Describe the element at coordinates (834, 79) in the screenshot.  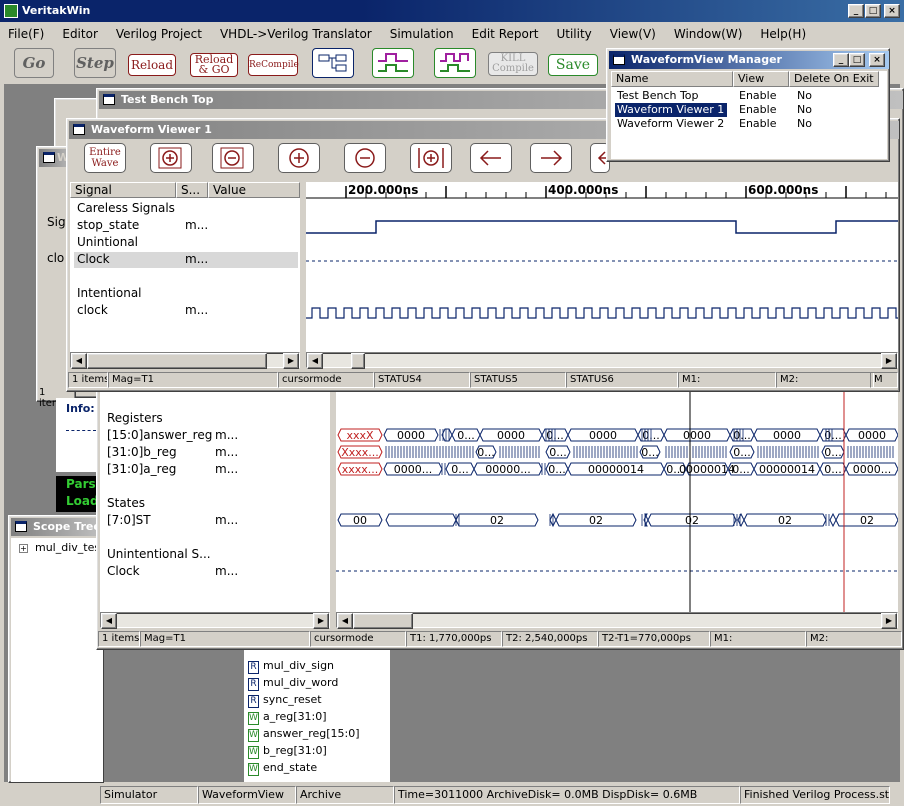
I see `column-header: Delete On Exit` at that location.